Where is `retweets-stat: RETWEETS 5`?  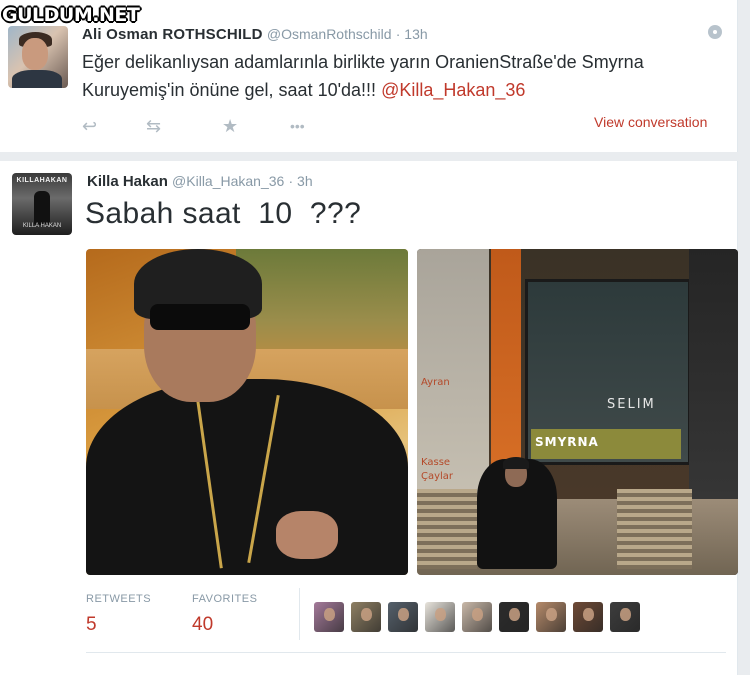
retweets-stat: RETWEETS 5 is located at coordinates (118, 614).